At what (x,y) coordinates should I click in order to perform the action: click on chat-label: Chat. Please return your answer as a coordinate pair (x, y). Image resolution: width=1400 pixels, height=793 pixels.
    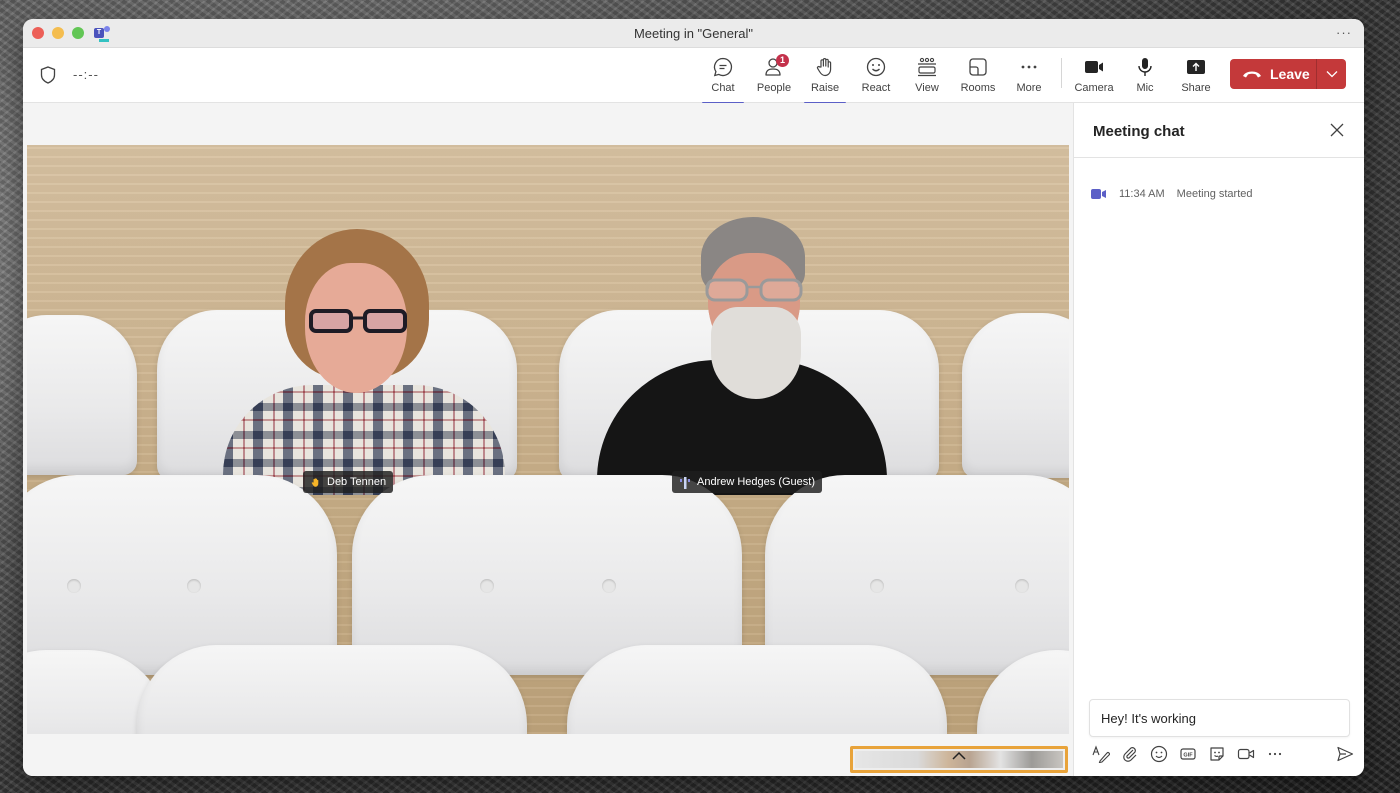
    Looking at the image, I should click on (723, 88).